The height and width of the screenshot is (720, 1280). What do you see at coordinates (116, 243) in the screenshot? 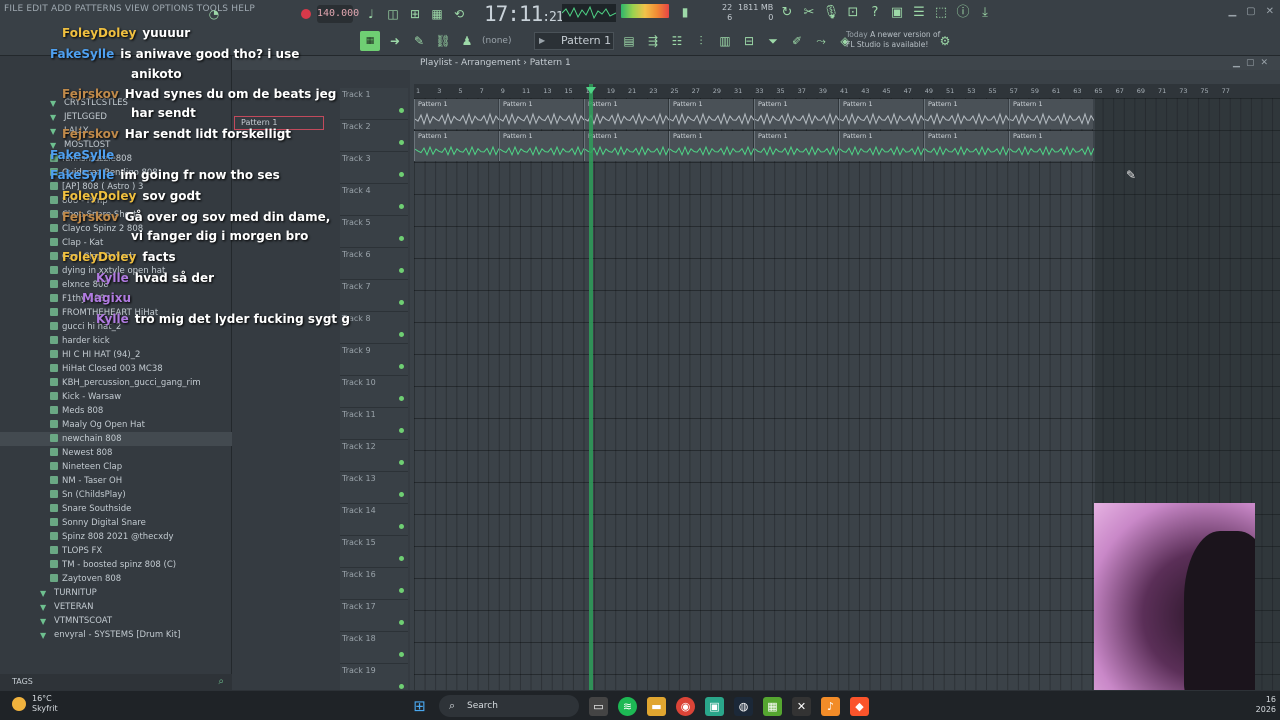
I see `browser-file: Clap - Kat` at bounding box center [116, 243].